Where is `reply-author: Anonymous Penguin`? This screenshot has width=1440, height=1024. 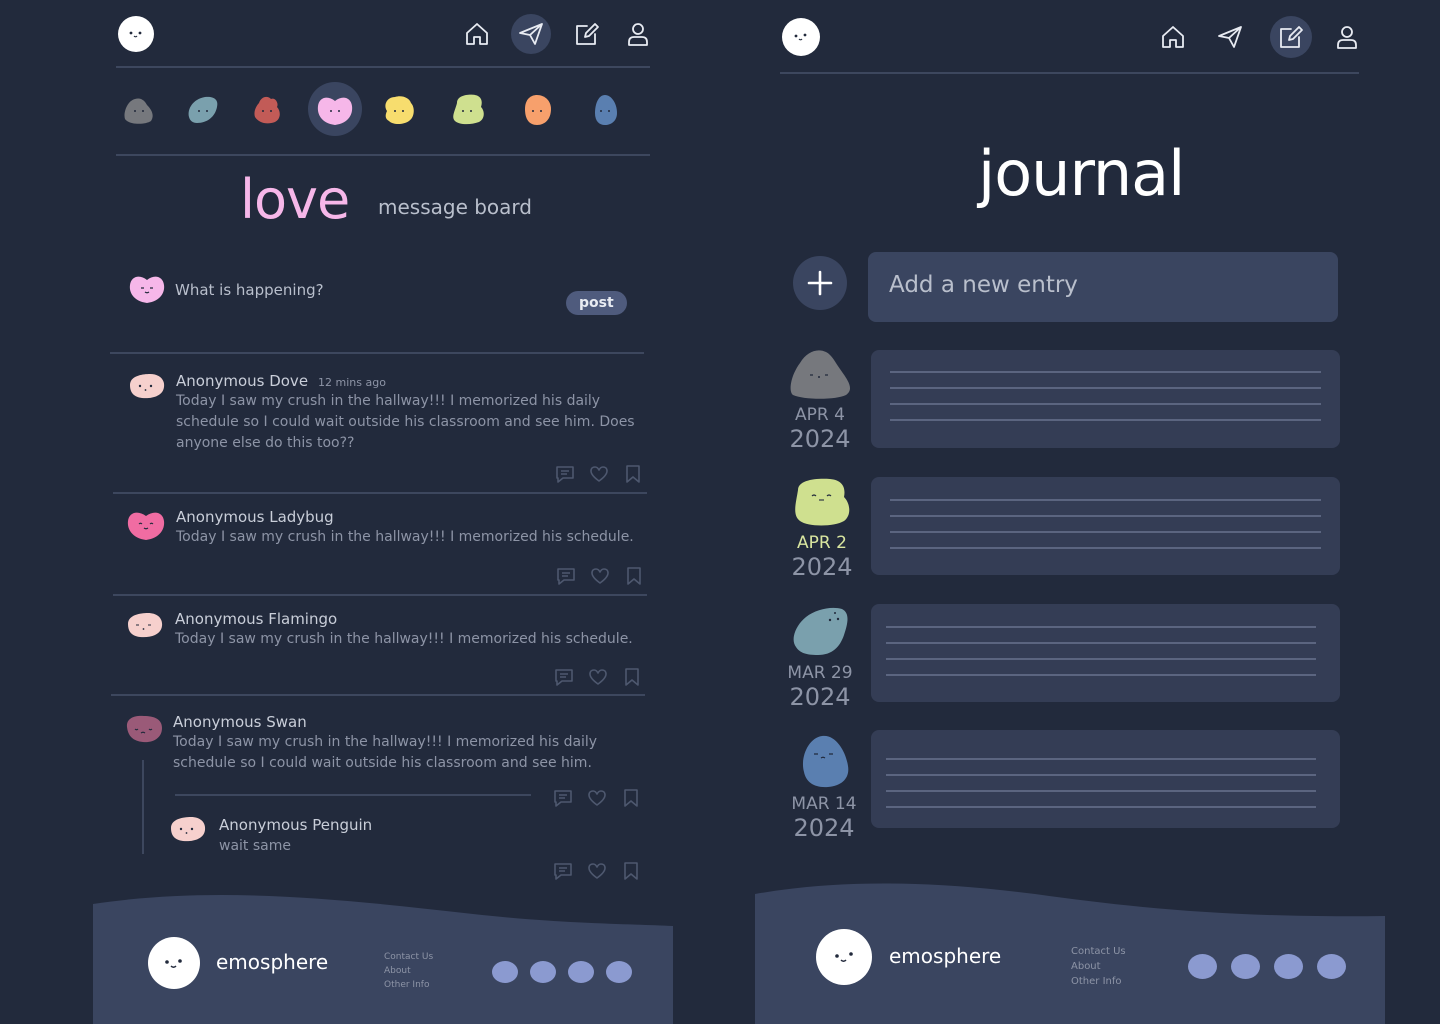 reply-author: Anonymous Penguin is located at coordinates (419, 825).